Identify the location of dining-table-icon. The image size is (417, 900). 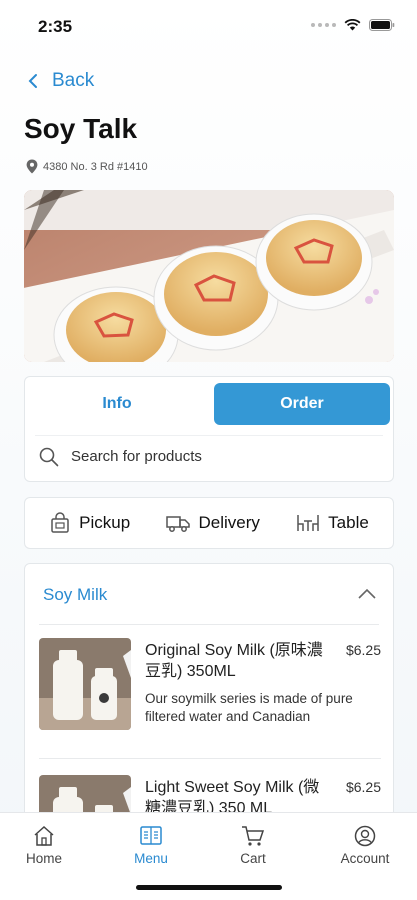
(308, 523).